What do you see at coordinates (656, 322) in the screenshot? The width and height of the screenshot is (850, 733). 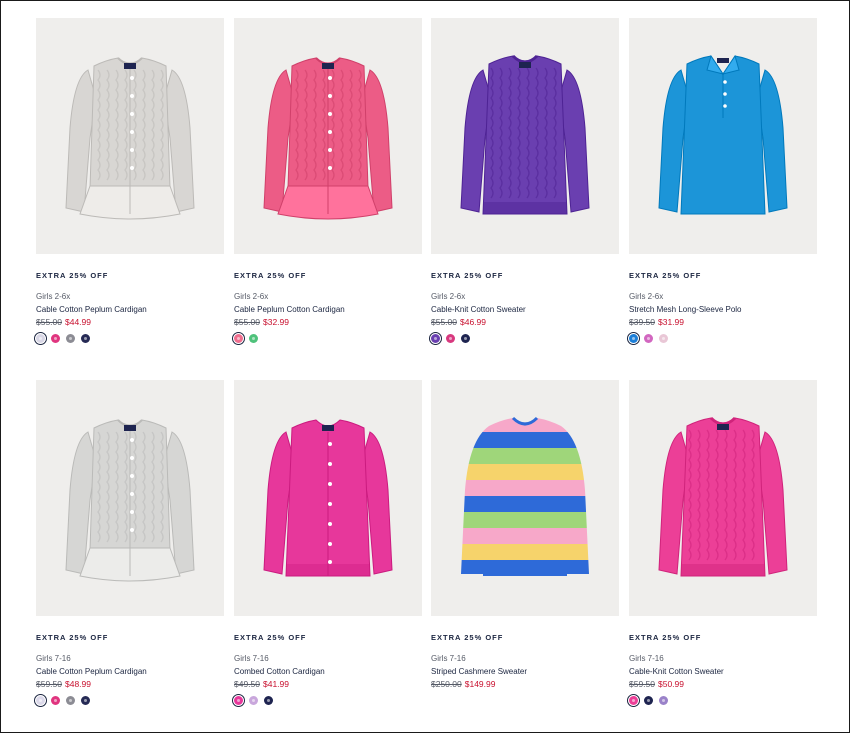 I see `product-prices: $39.50 $31.99` at bounding box center [656, 322].